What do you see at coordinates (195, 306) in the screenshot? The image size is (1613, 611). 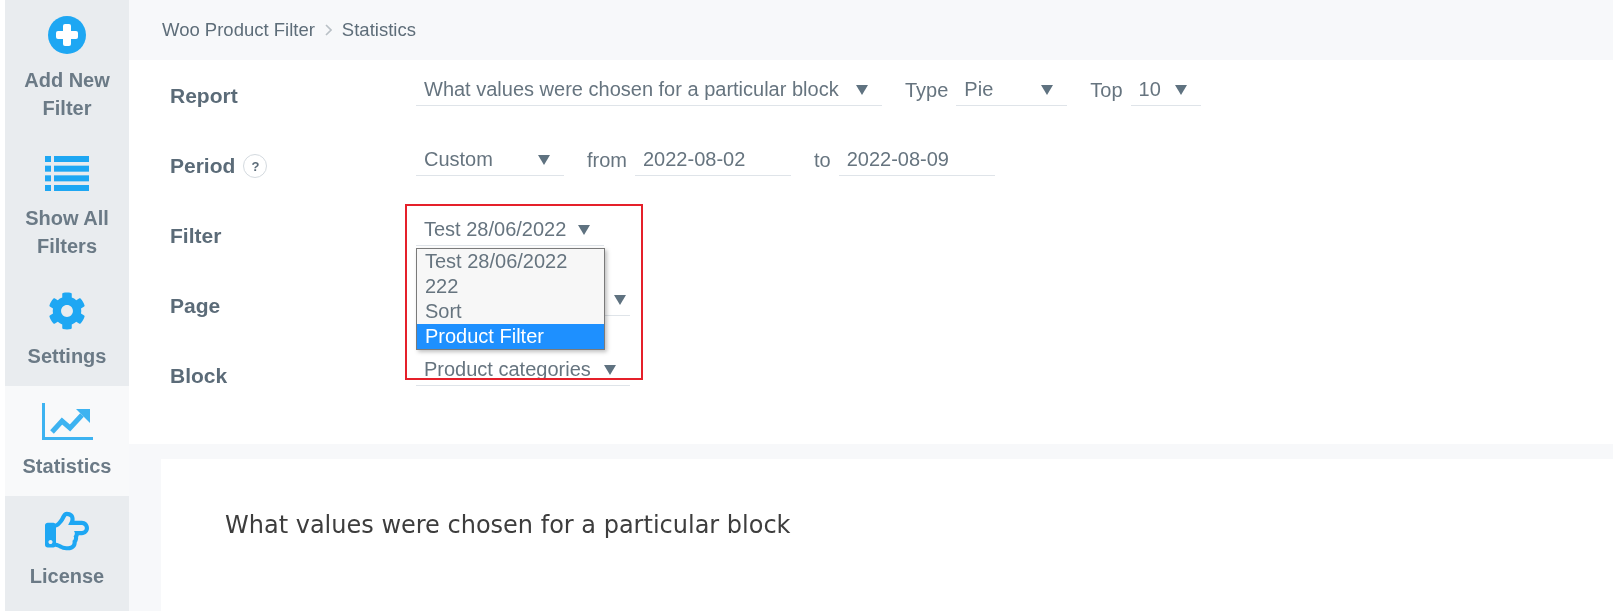 I see `form-label: Page` at bounding box center [195, 306].